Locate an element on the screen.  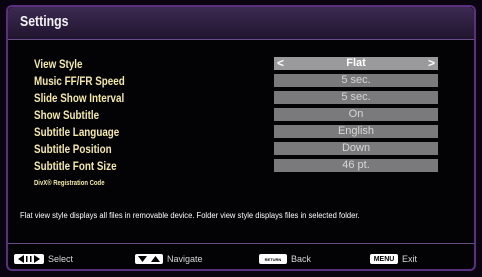
menu-key-icon: MENU is located at coordinates (384, 259).